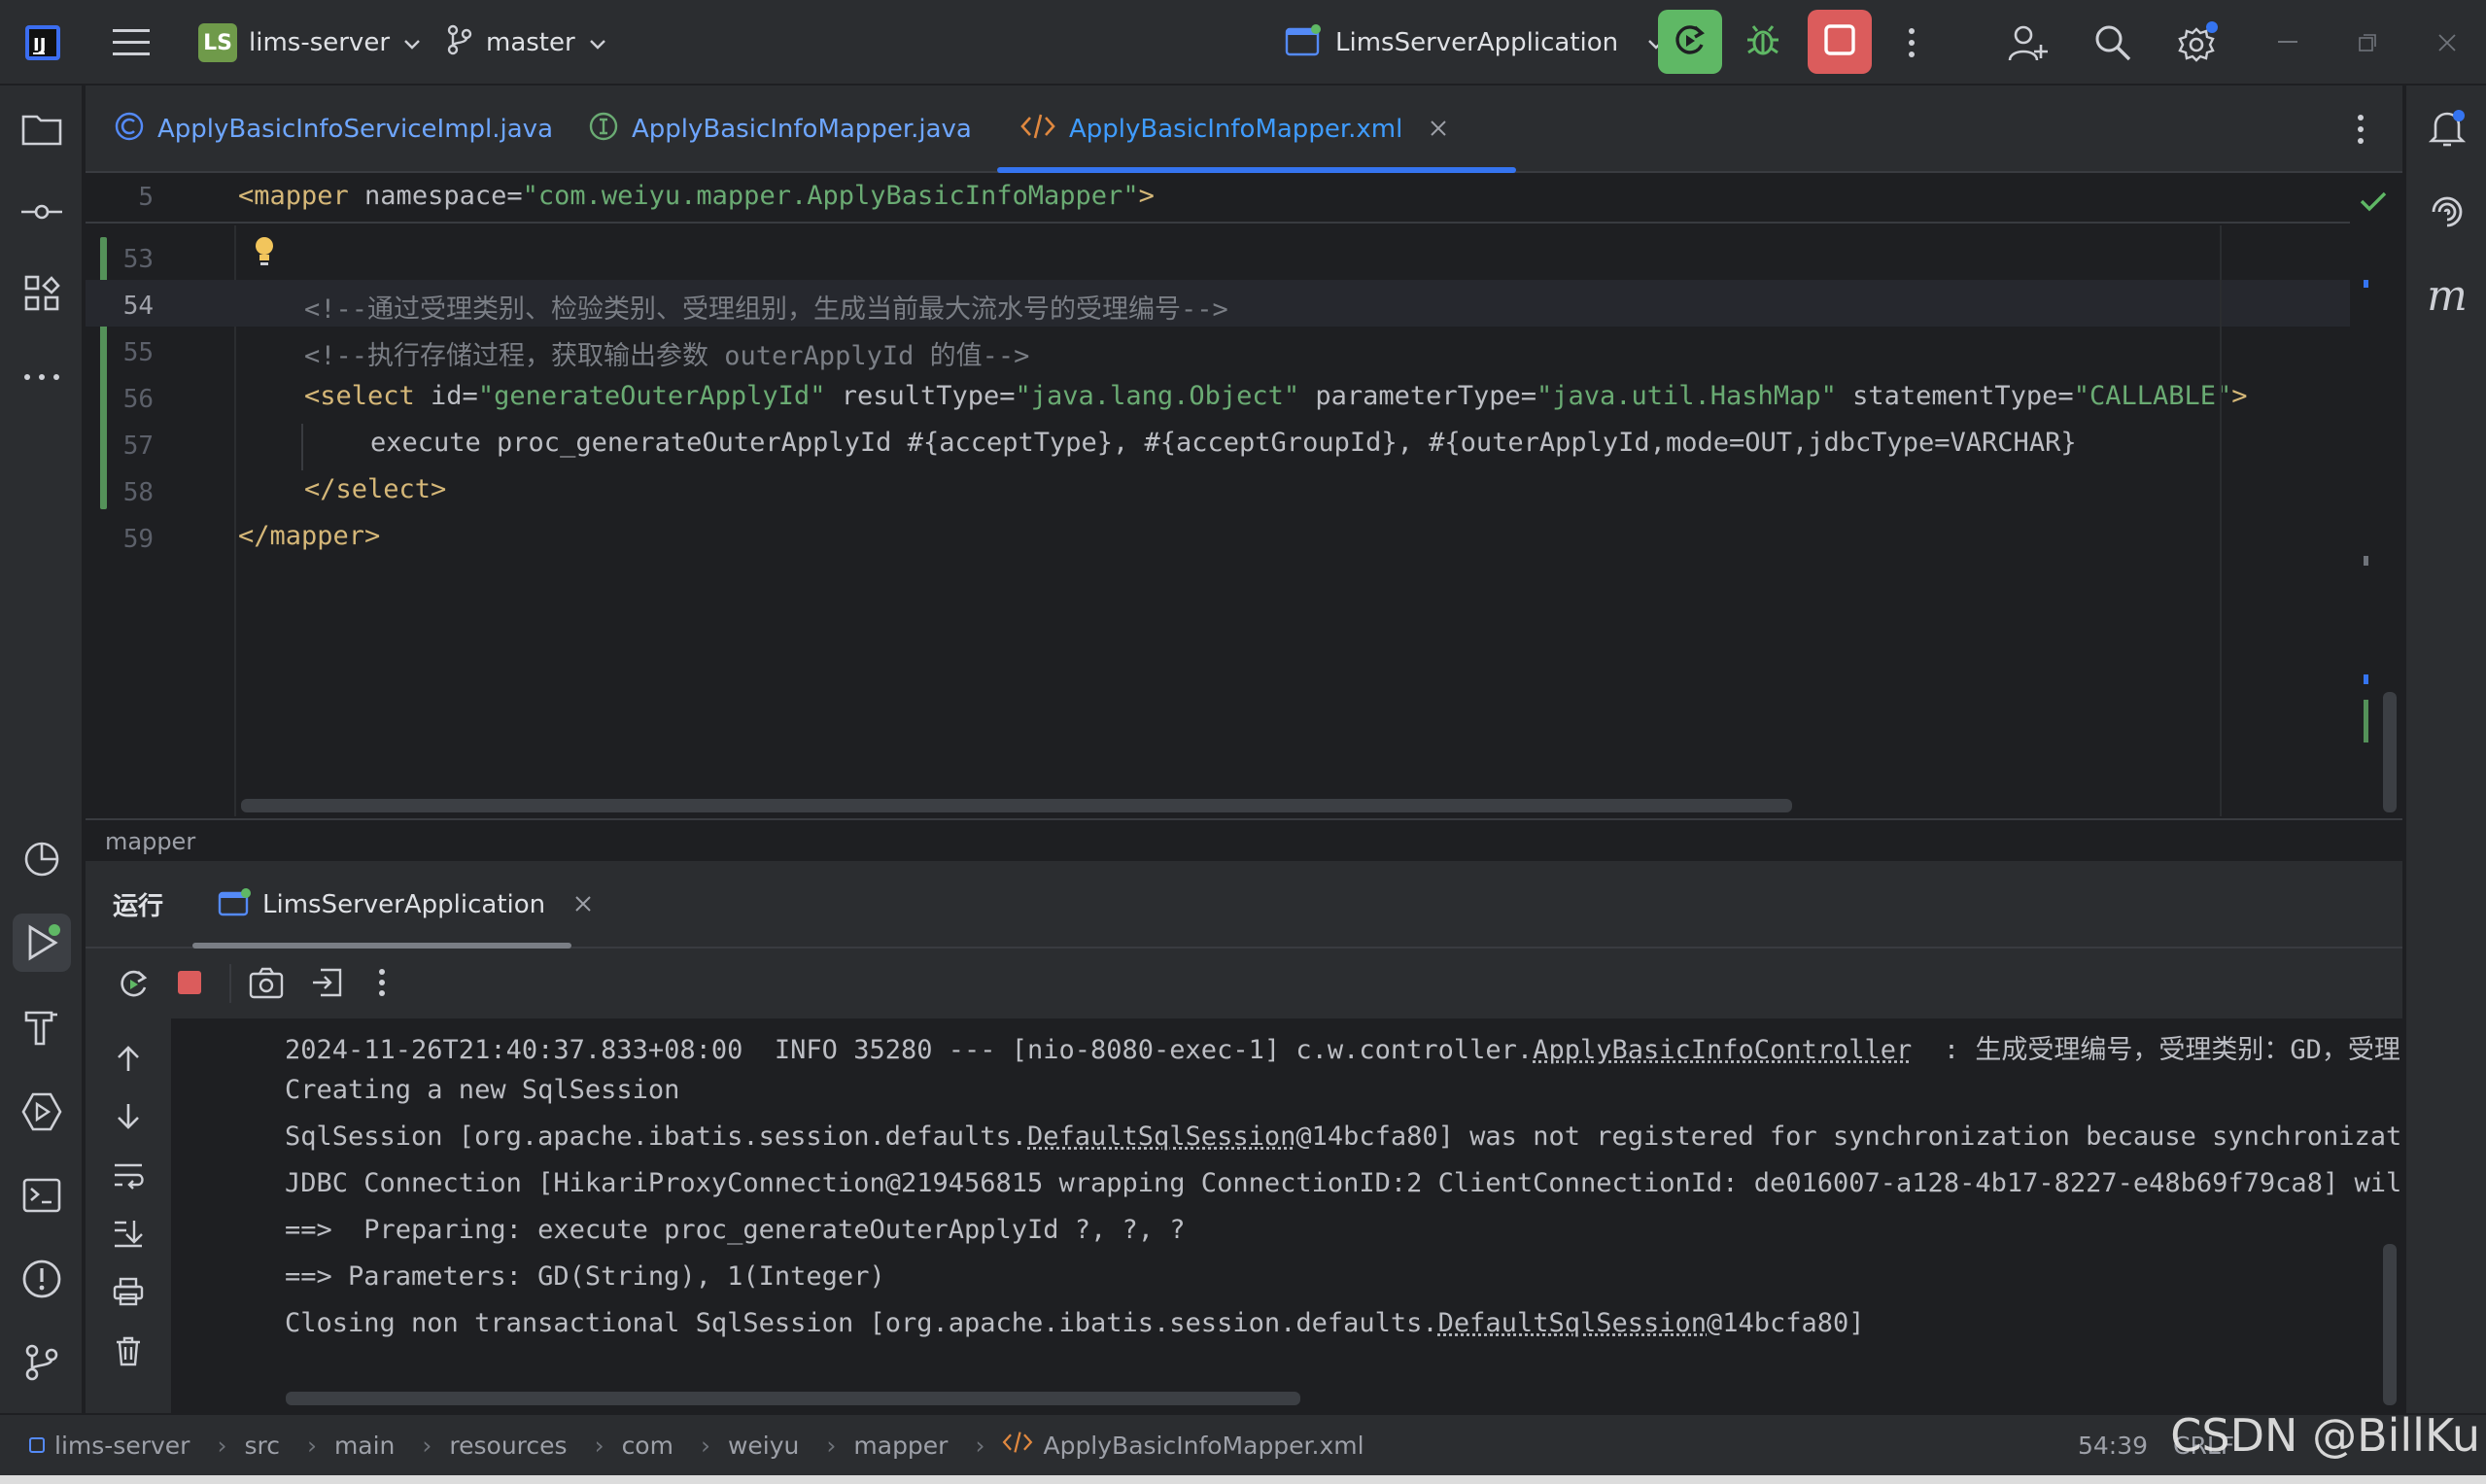 The image size is (2486, 1484). Describe the element at coordinates (42, 1362) in the screenshot. I see `git-icon` at that location.